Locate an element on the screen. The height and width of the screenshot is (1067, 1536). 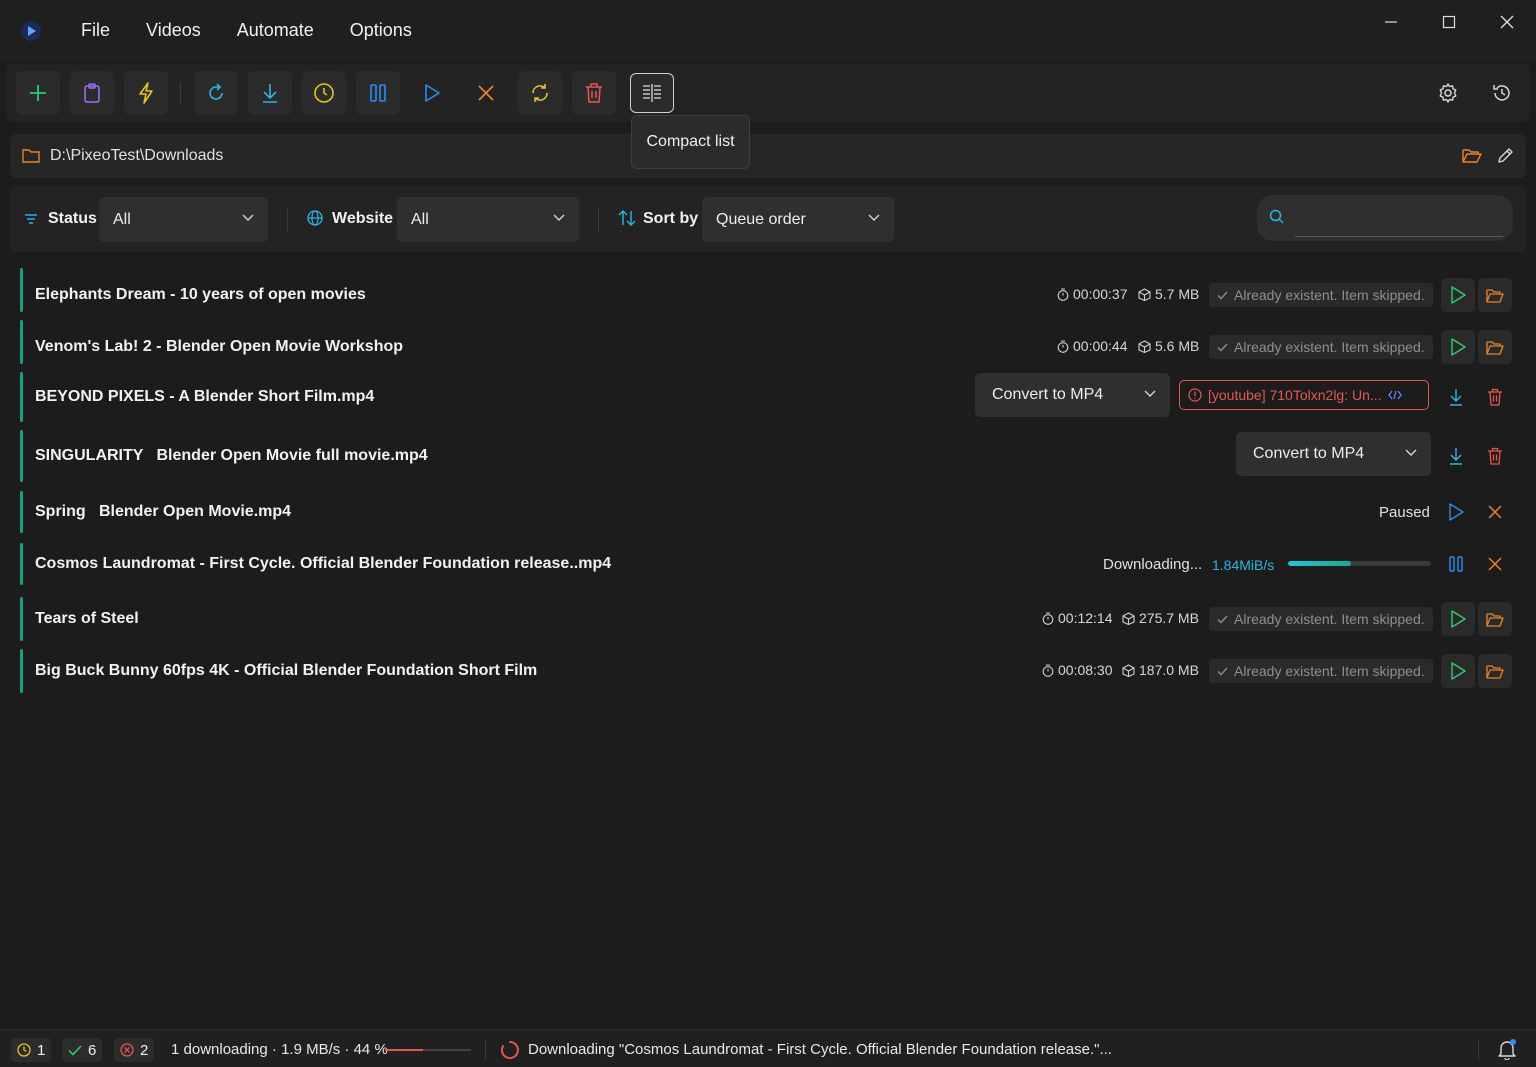
filter-icon is located at coordinates (31, 219).